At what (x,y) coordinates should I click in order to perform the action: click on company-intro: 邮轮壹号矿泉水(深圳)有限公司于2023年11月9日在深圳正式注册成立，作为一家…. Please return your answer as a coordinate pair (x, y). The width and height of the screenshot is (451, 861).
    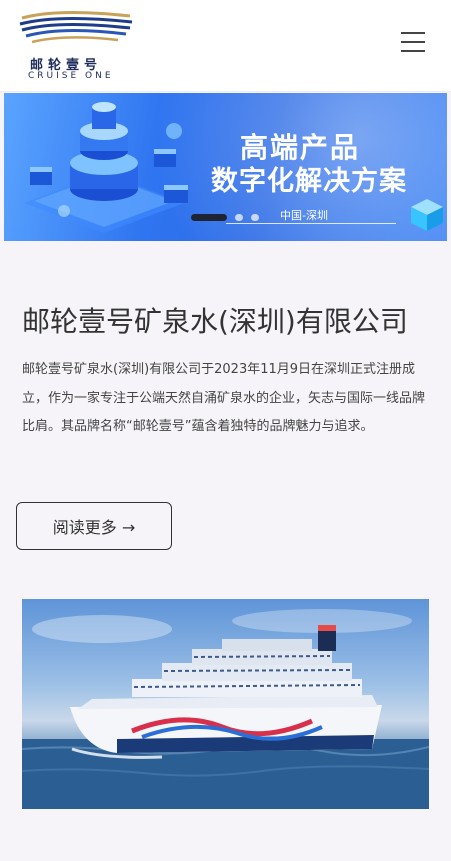
    Looking at the image, I should click on (224, 398).